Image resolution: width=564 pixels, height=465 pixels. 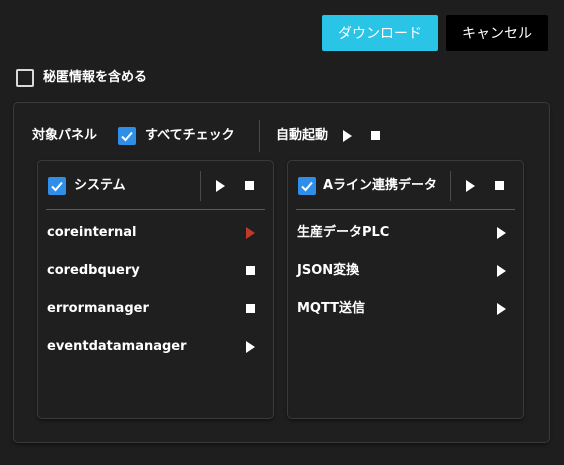 I want to click on panel-a-line-divider, so click(x=405, y=209).